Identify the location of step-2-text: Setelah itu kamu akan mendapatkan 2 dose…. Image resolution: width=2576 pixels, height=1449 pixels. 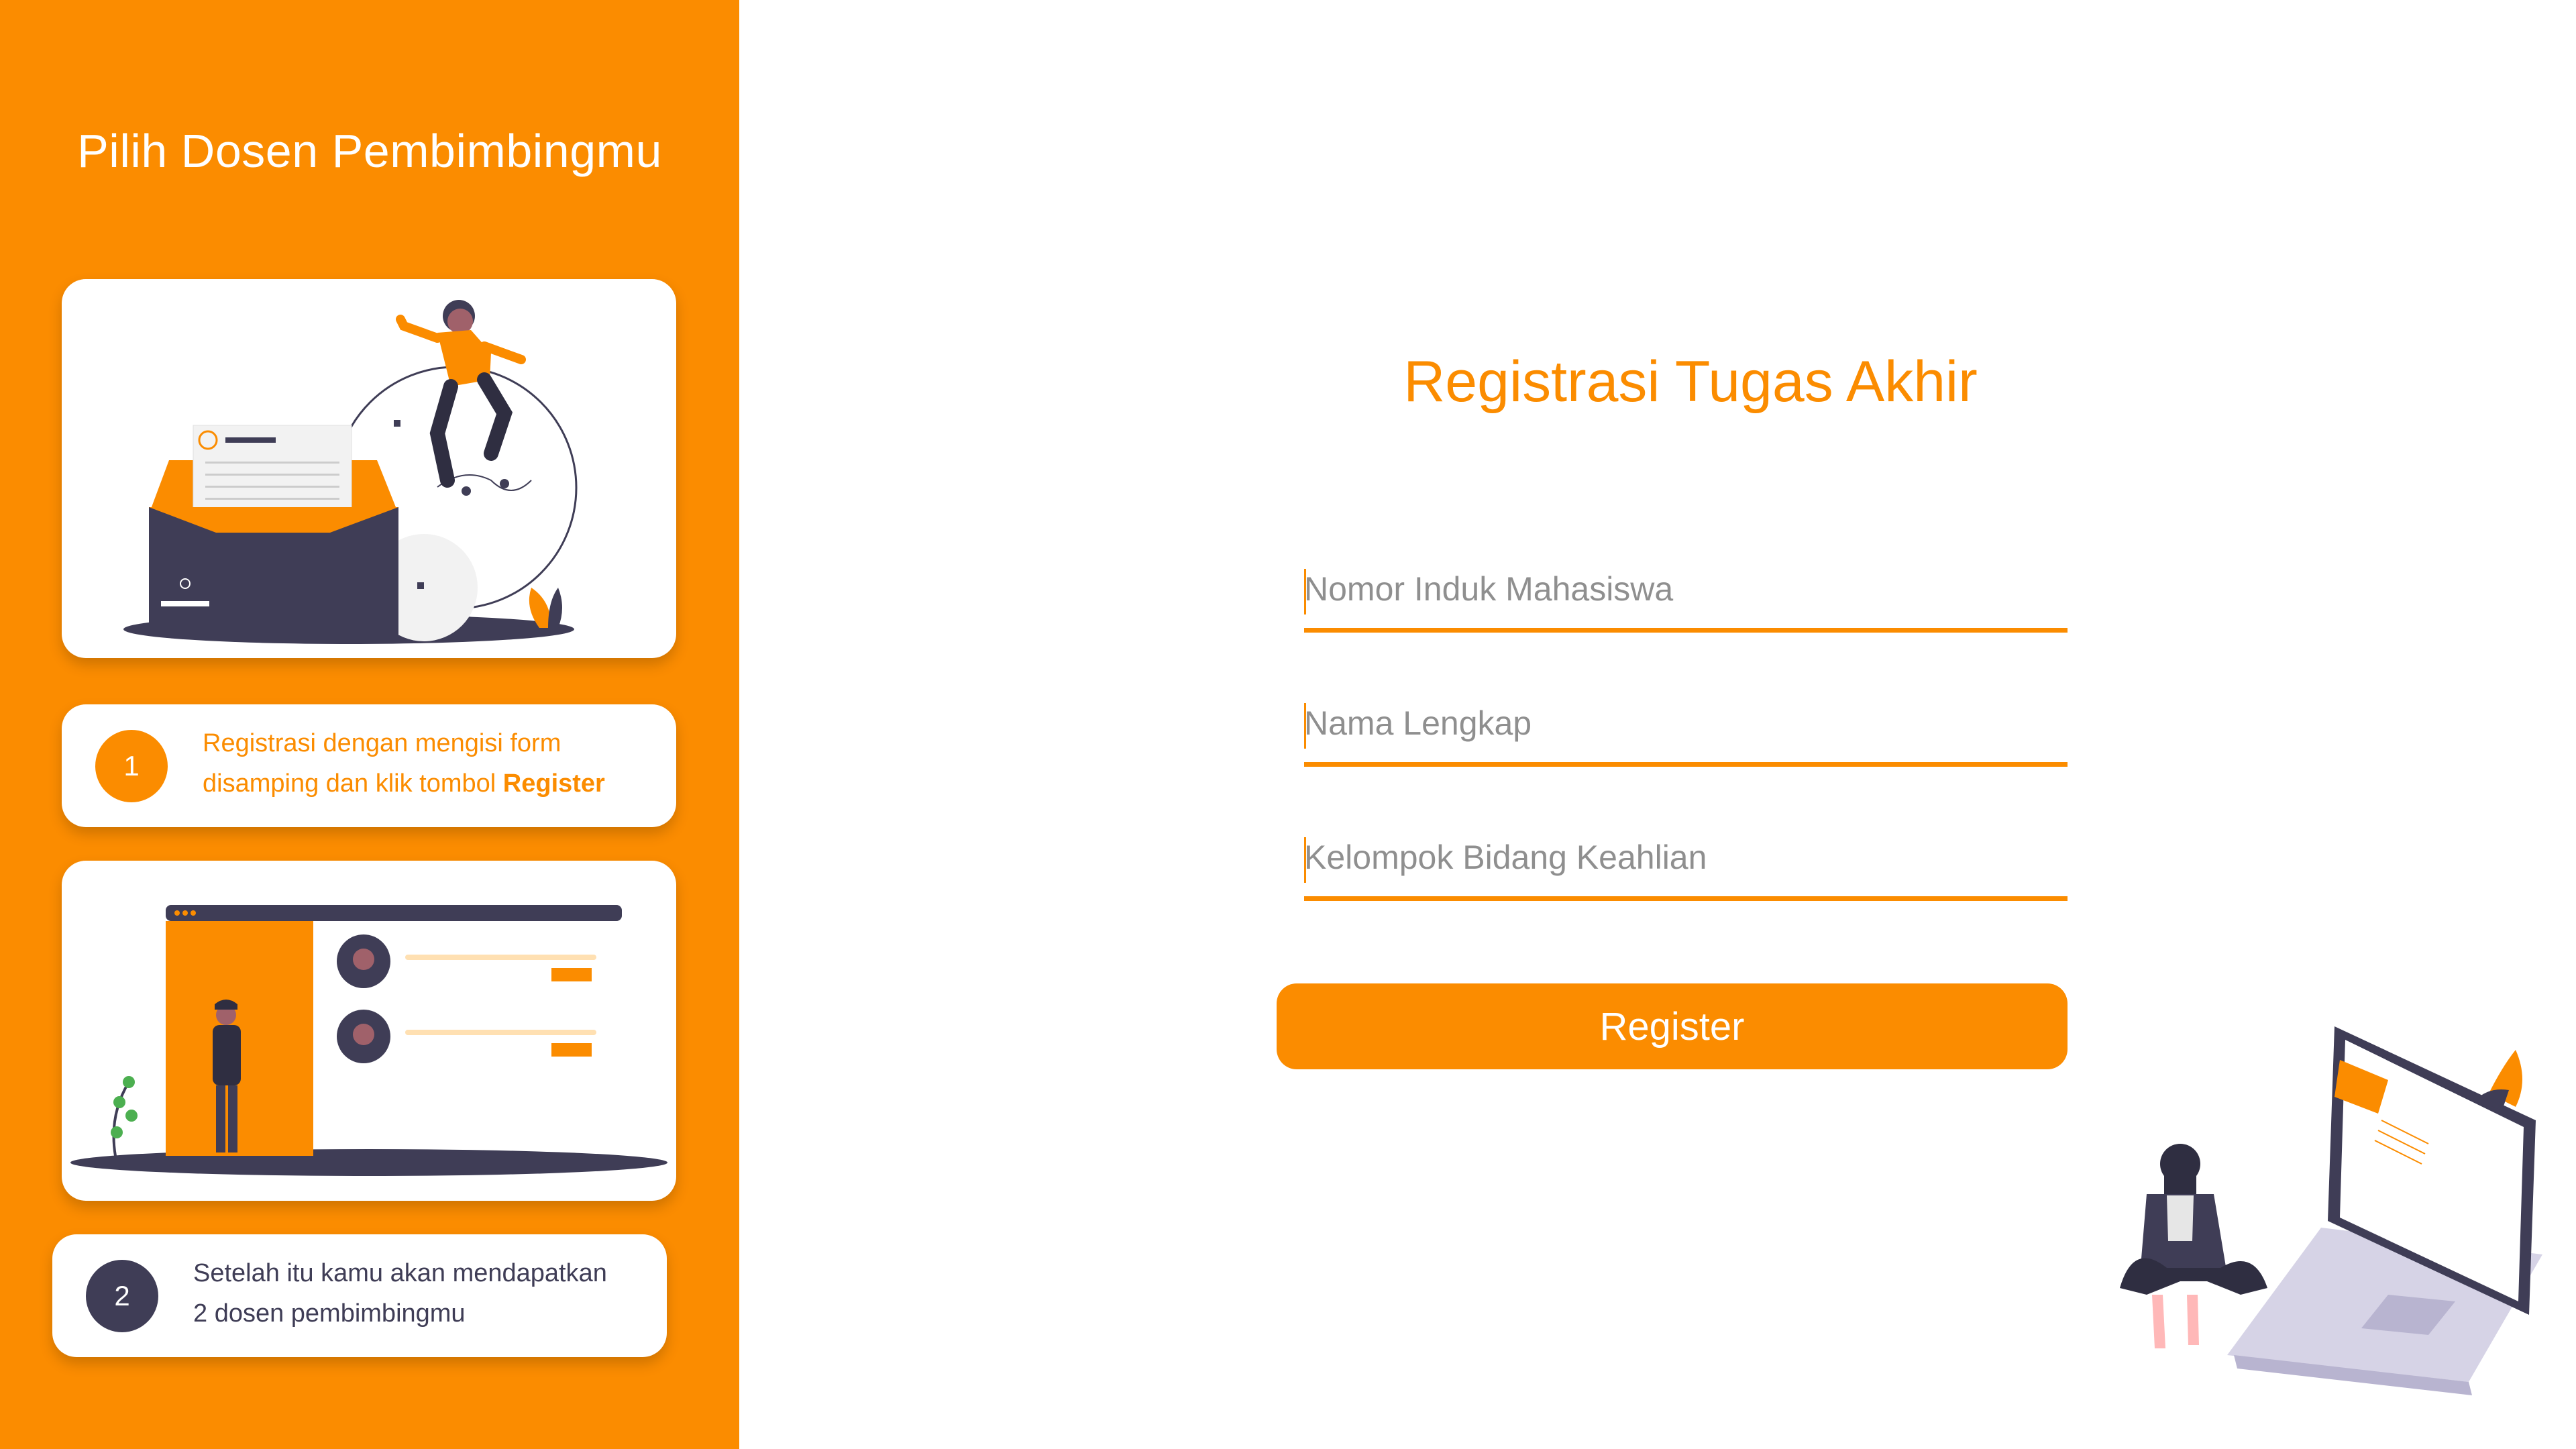
(400, 1293).